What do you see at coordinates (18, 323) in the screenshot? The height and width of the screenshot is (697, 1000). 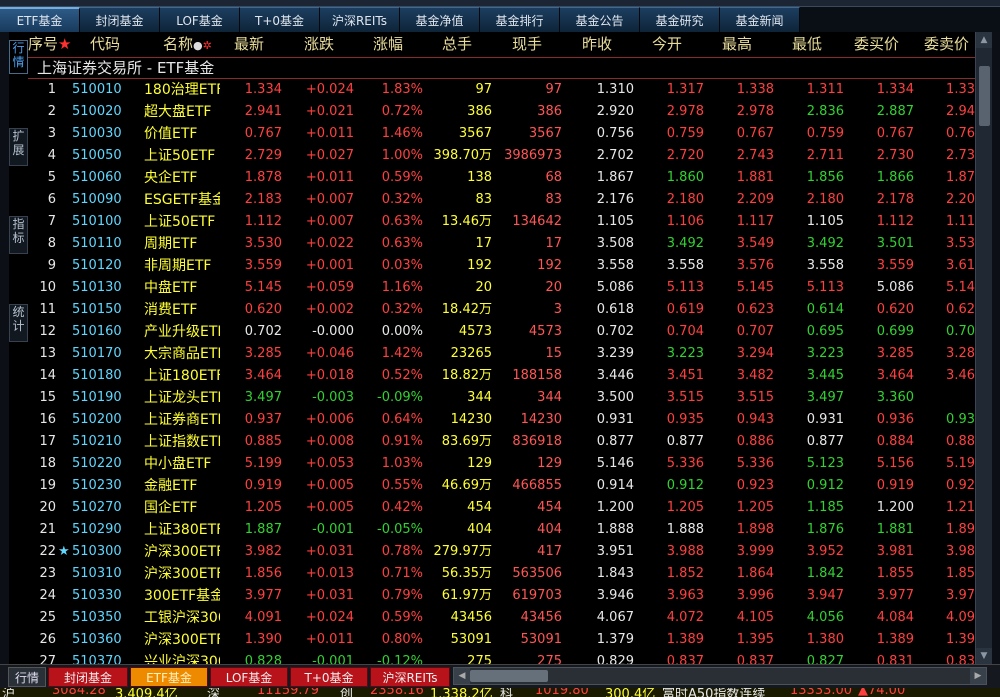 I see `side-tab-statistics: 统计` at bounding box center [18, 323].